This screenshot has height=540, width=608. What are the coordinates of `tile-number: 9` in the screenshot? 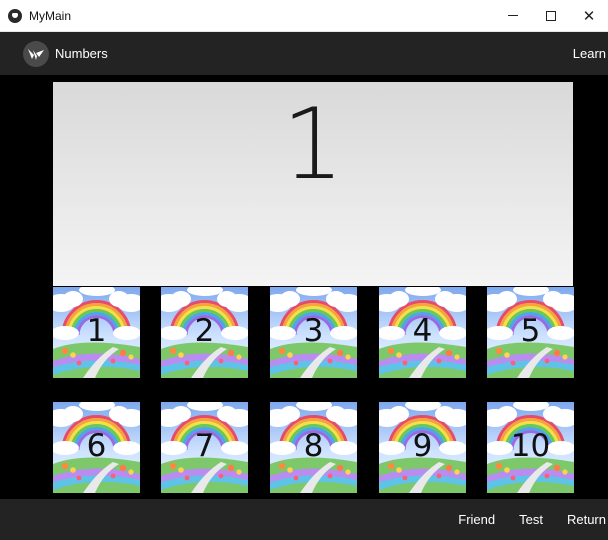 It's located at (422, 446).